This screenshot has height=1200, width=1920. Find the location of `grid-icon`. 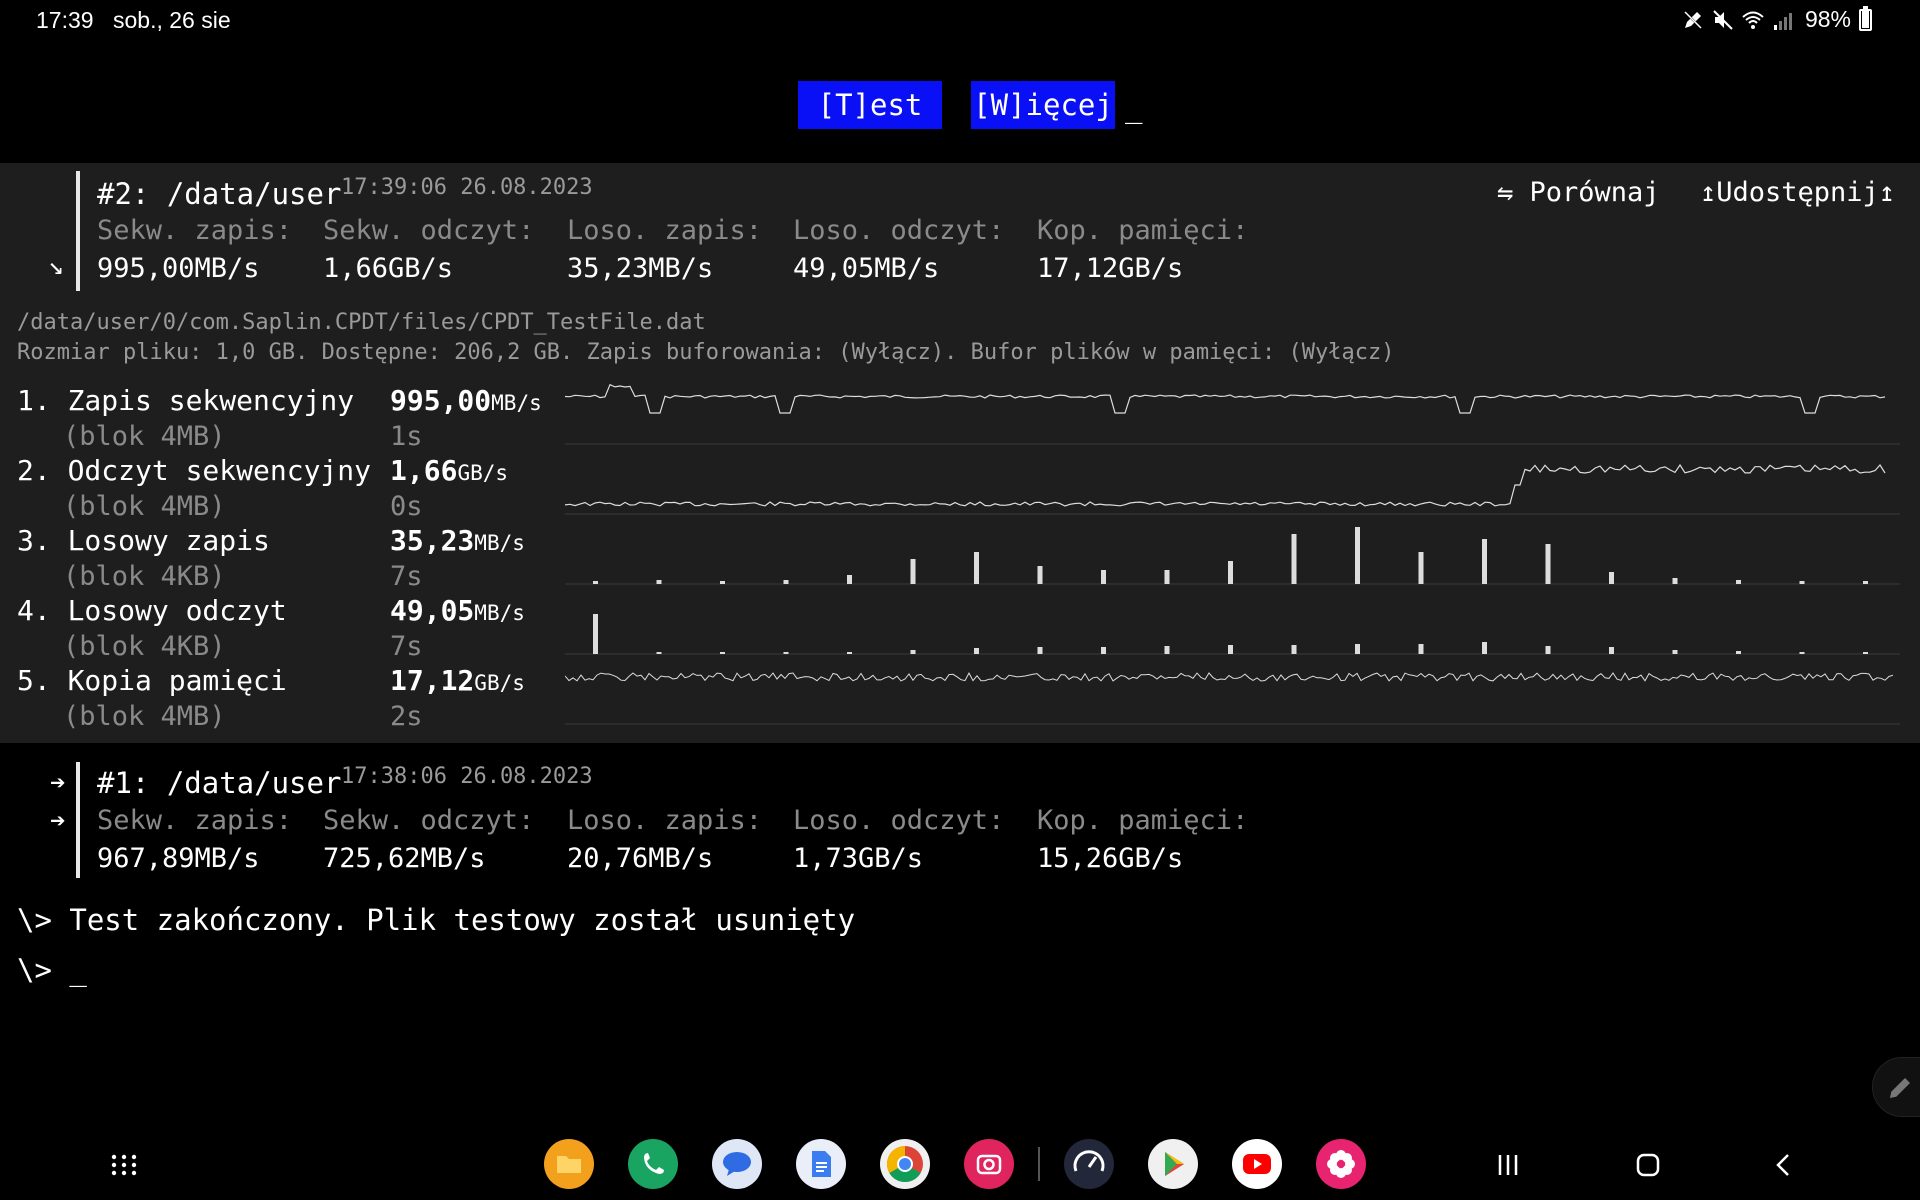

grid-icon is located at coordinates (124, 1165).